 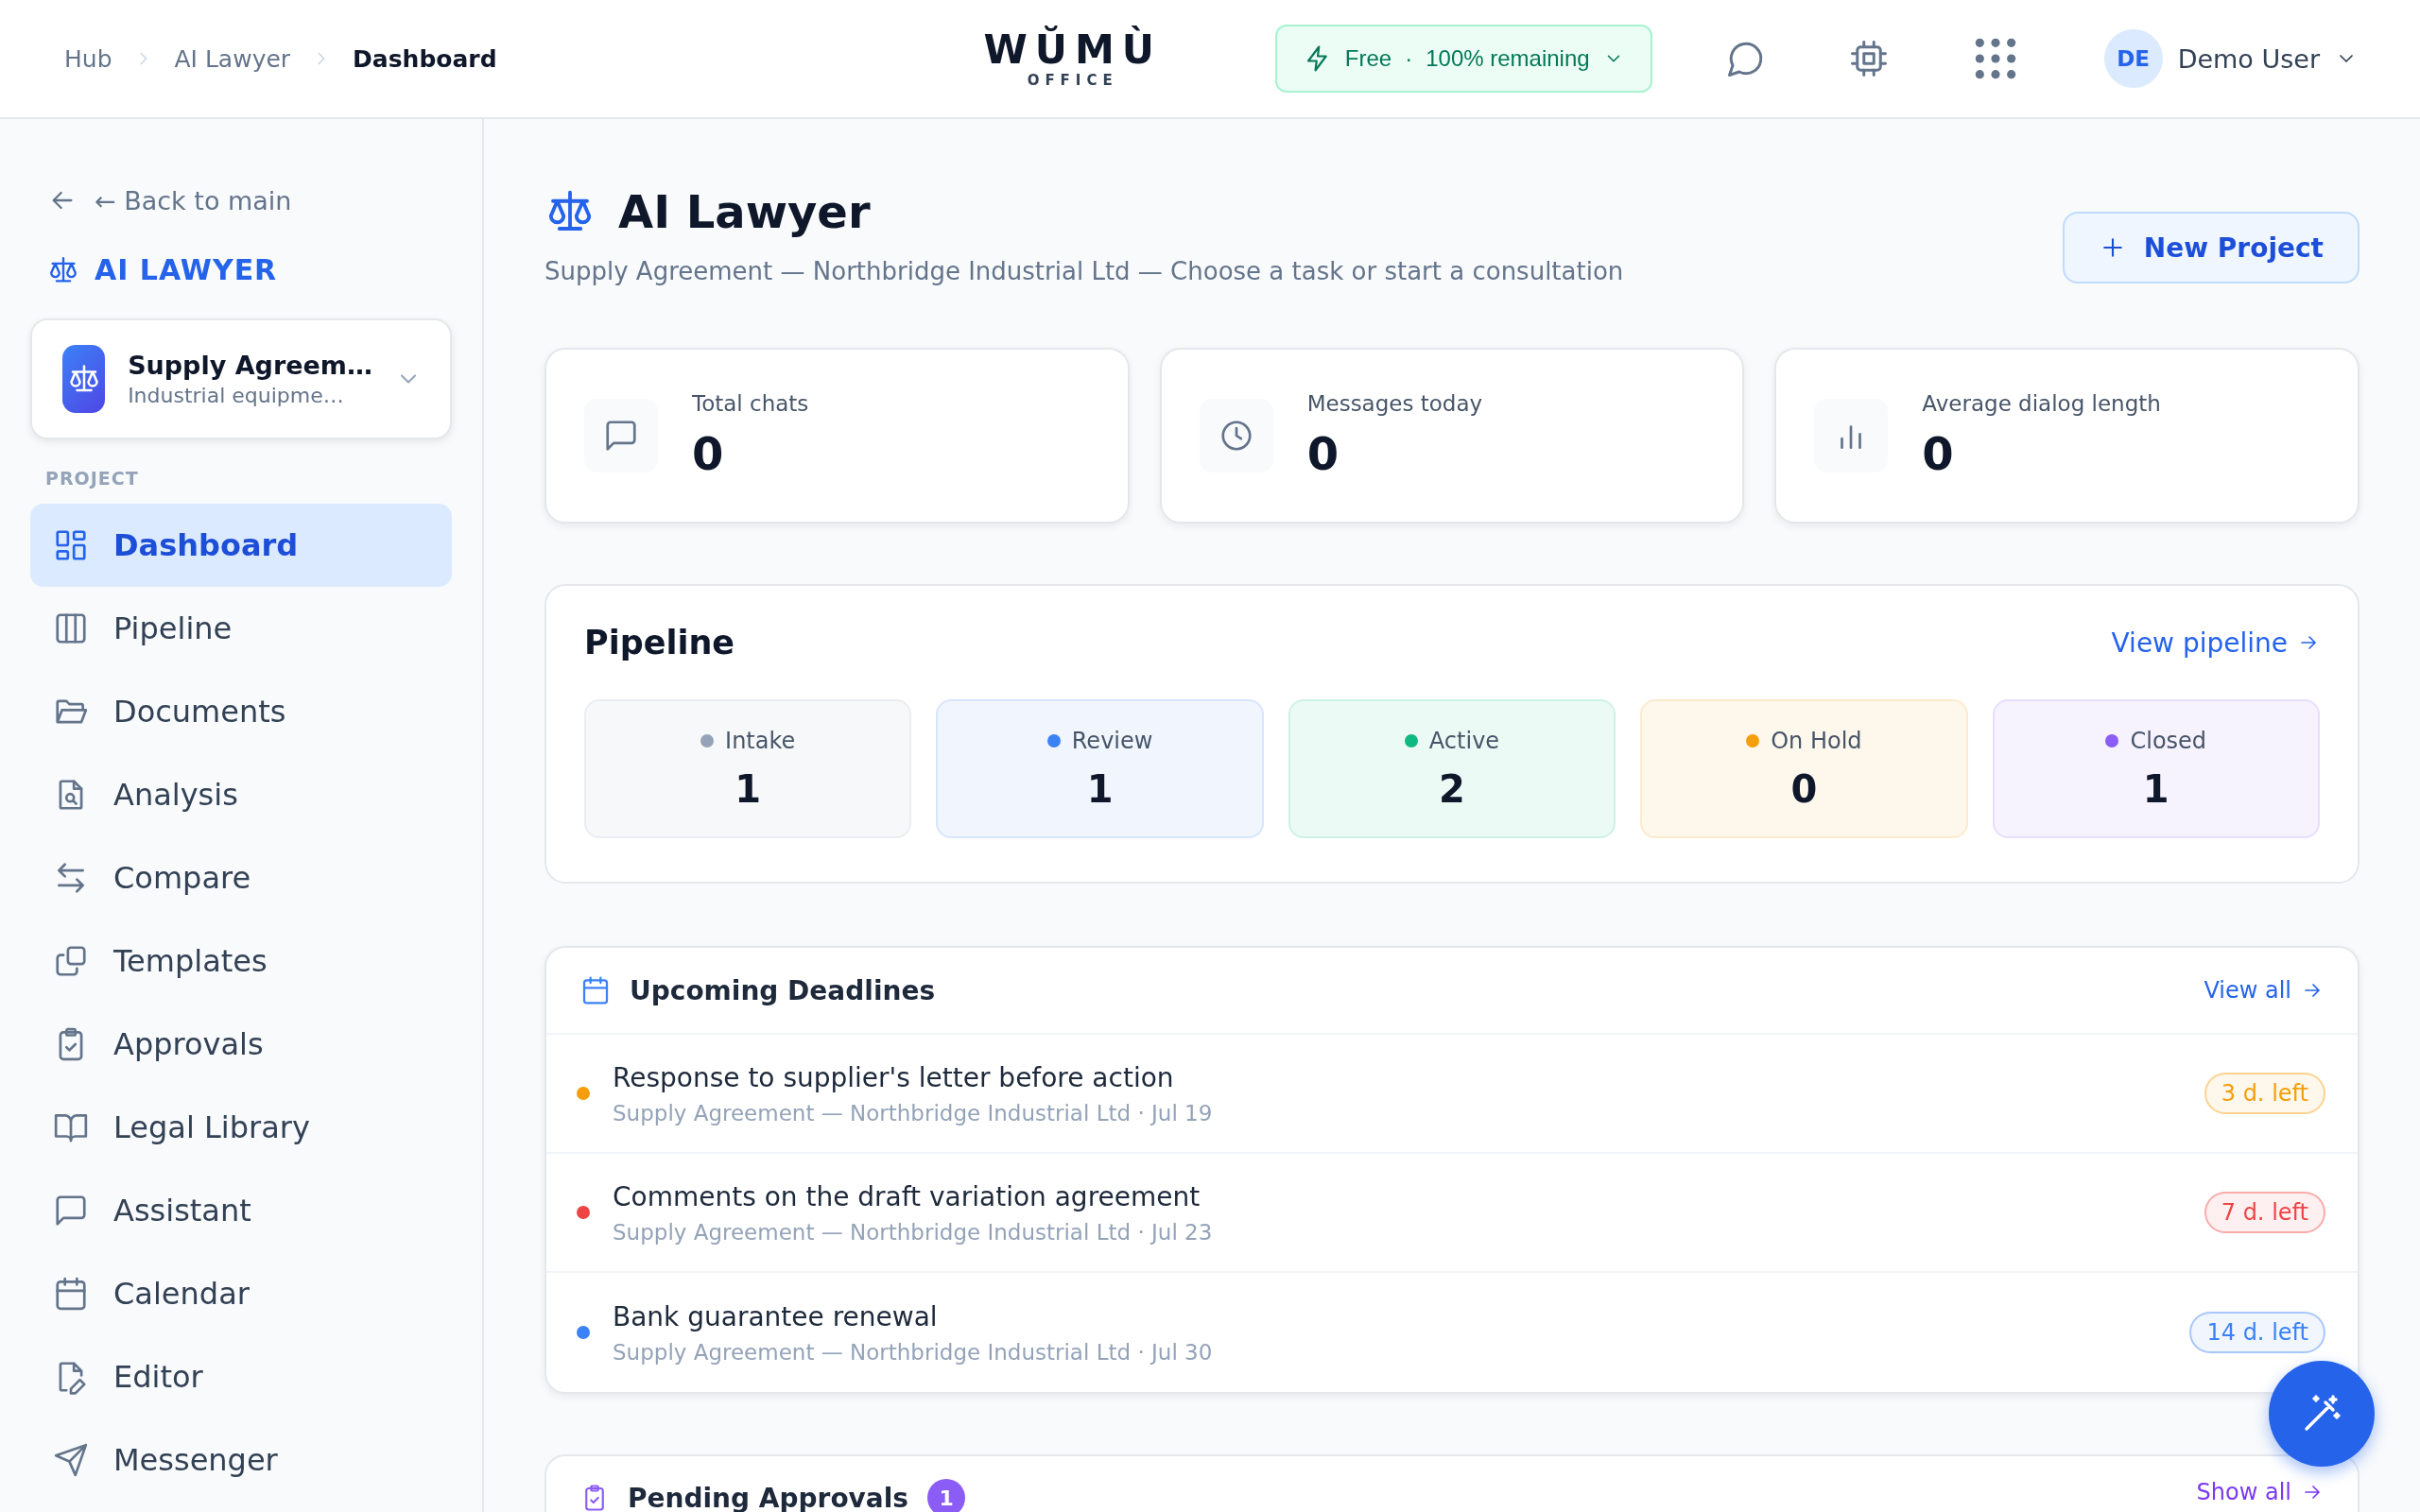 What do you see at coordinates (2264, 990) in the screenshot?
I see `view-all-link: View all` at bounding box center [2264, 990].